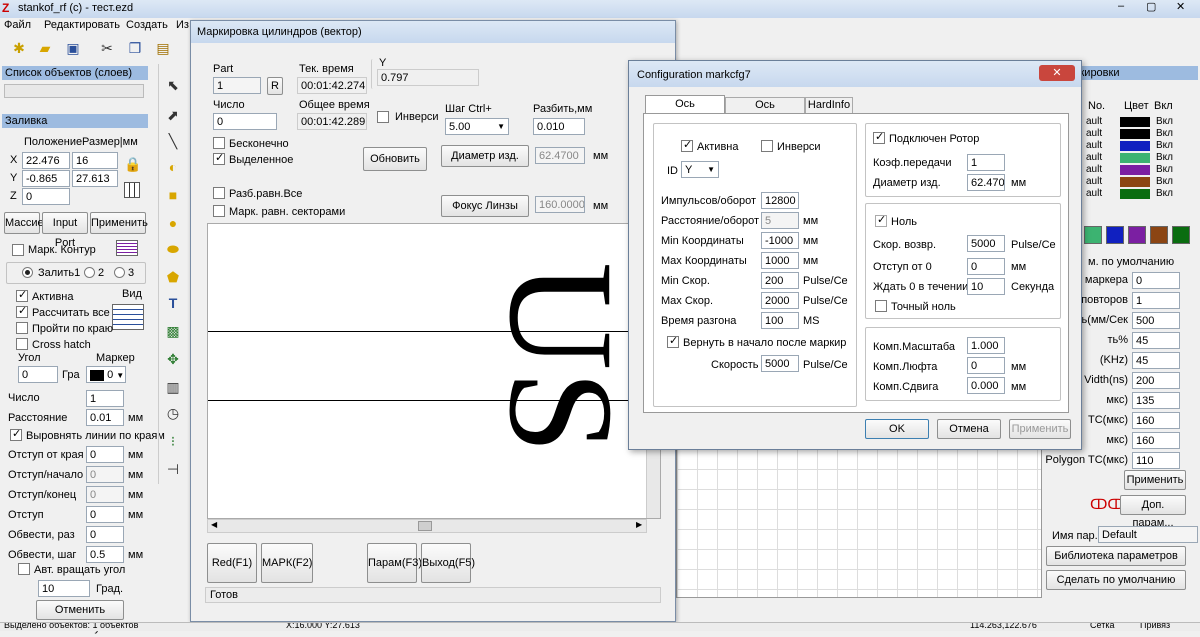 This screenshot has width=1200, height=637. What do you see at coordinates (986, 365) in the screenshot?
I see `comp-play-input: 0` at bounding box center [986, 365].